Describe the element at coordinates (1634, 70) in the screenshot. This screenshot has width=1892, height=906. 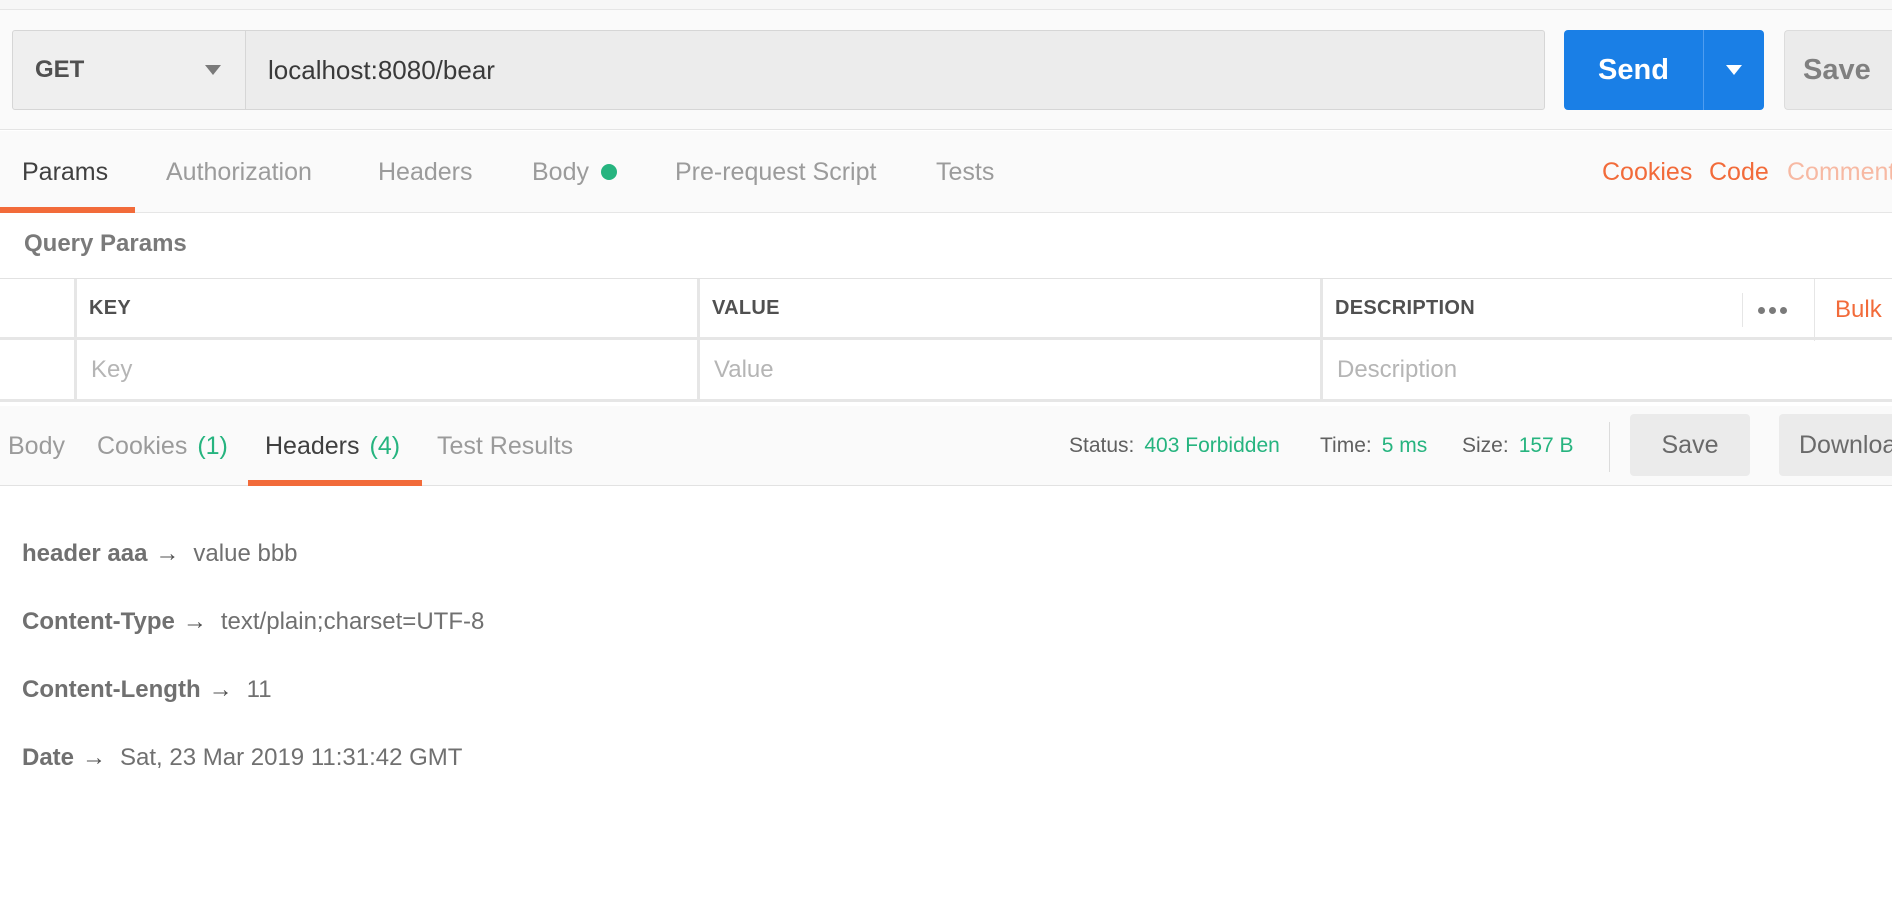
I see `send-button: Send` at that location.